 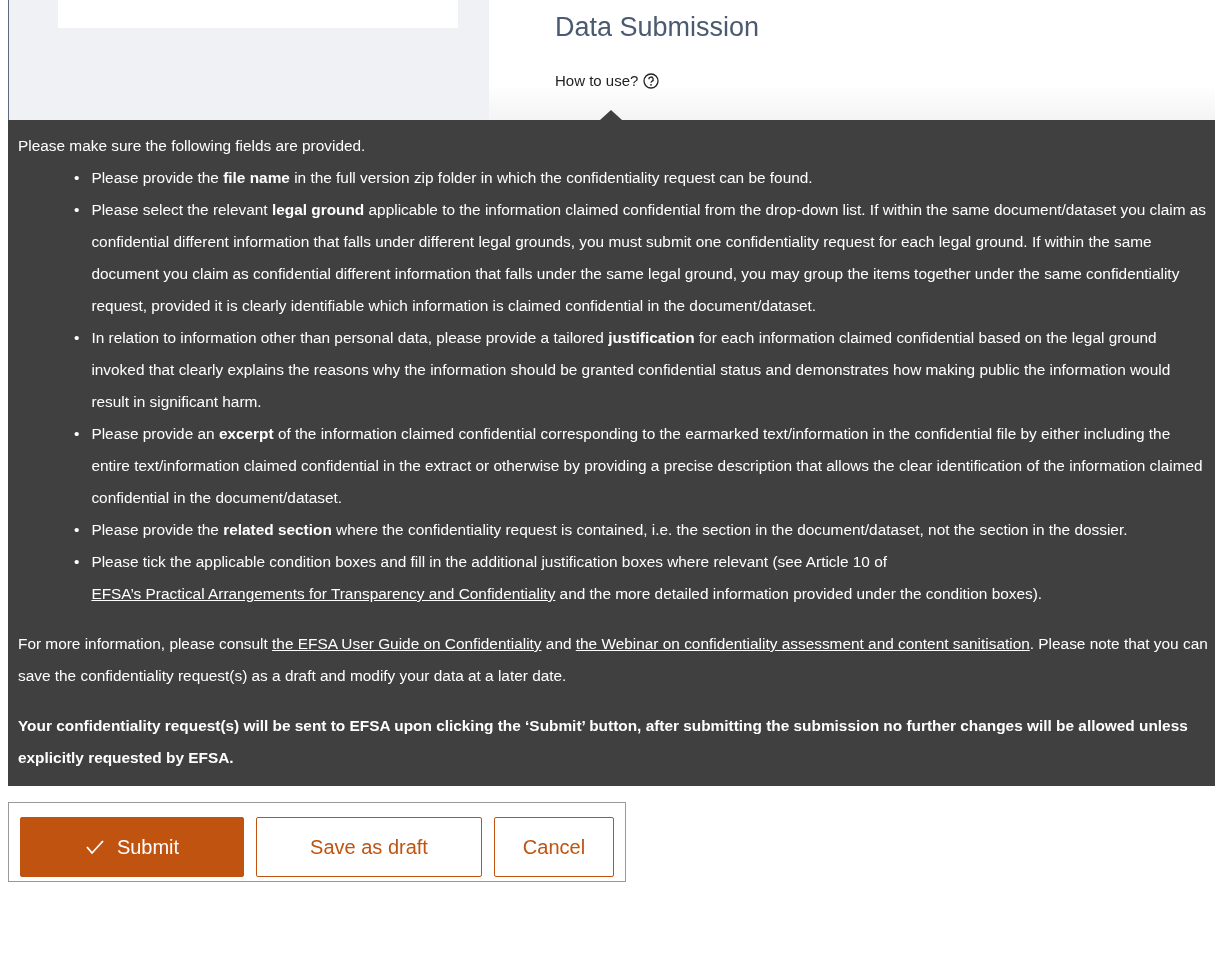 I want to click on tooltip-link: EFSA’s Practical Arrangements for Transparency and Confidentiality, so click(x=323, y=593).